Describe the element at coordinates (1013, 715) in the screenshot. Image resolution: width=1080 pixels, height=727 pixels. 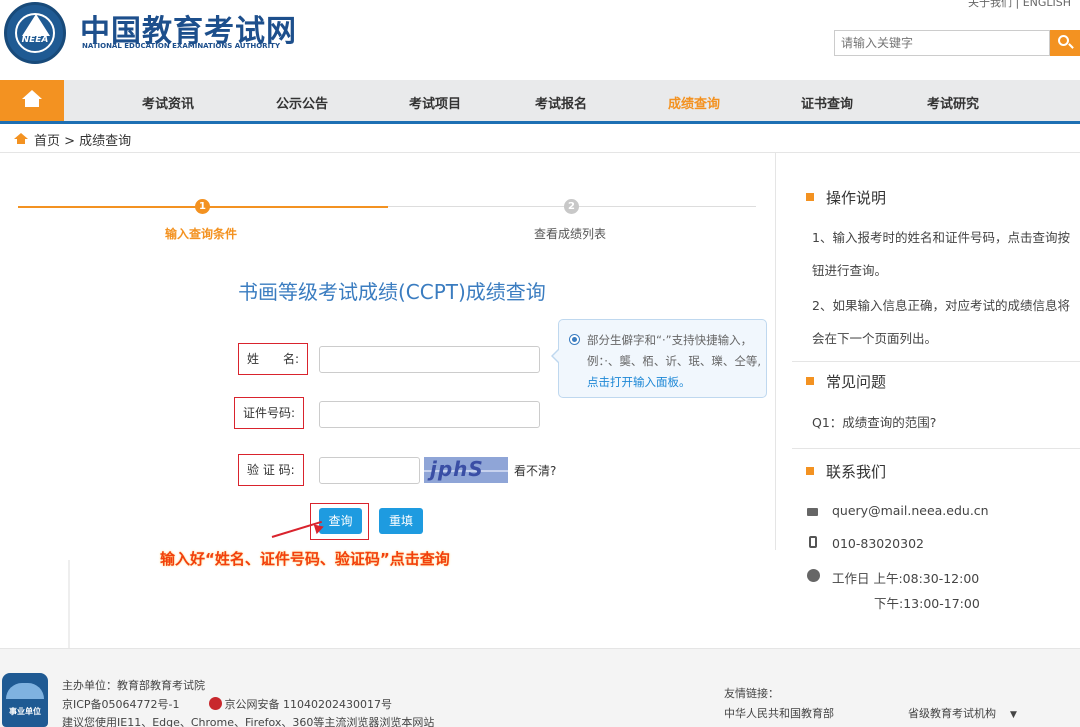
I see `chevron-down-icon: ▼` at that location.